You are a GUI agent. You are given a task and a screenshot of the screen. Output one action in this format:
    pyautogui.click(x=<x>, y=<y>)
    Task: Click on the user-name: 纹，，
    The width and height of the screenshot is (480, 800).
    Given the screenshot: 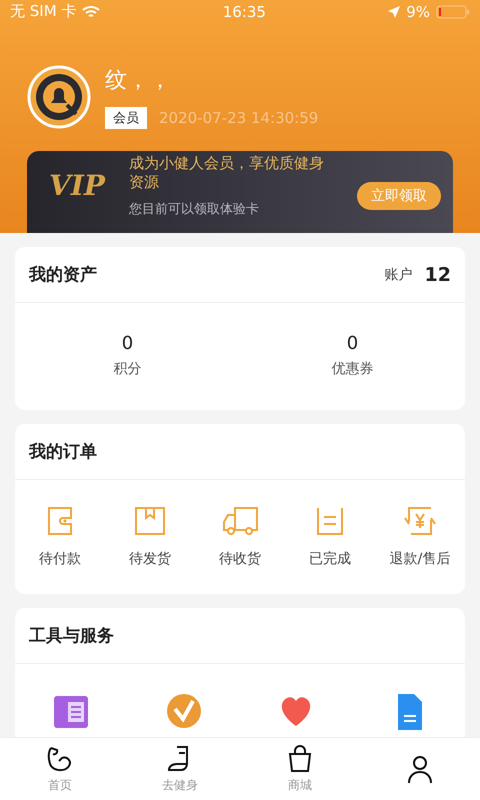 What is the action you would take?
    pyautogui.click(x=138, y=80)
    